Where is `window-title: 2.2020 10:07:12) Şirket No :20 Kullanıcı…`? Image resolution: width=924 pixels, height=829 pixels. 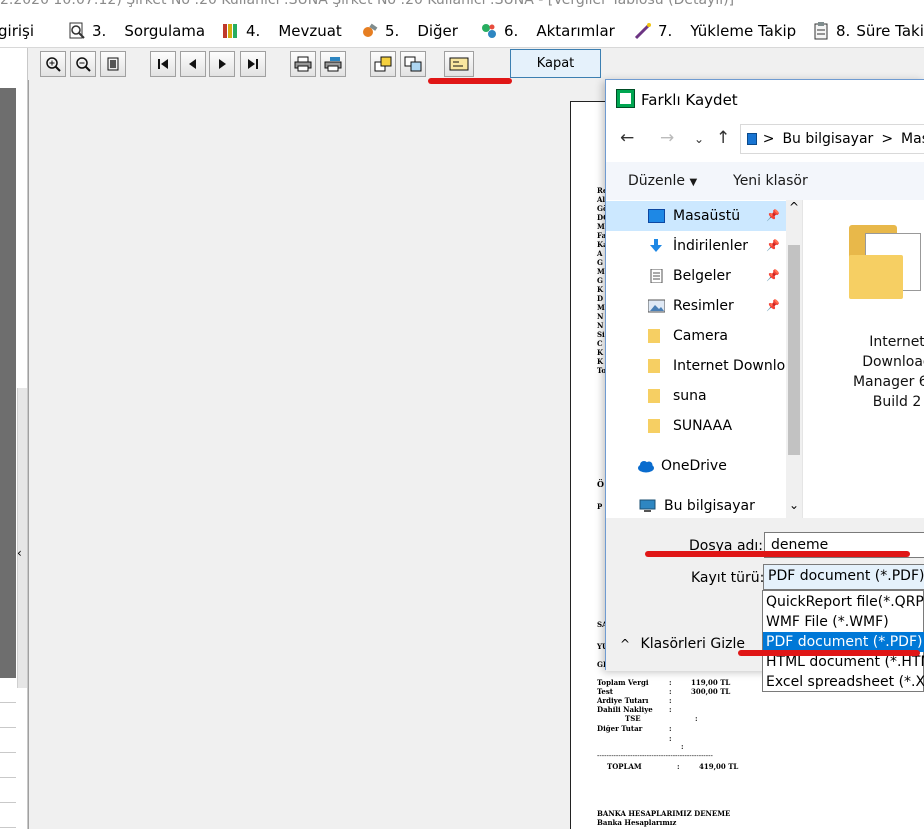
window-title: 2.2020 10:07:12) Şirket No :20 Kullanıcı… is located at coordinates (367, 4).